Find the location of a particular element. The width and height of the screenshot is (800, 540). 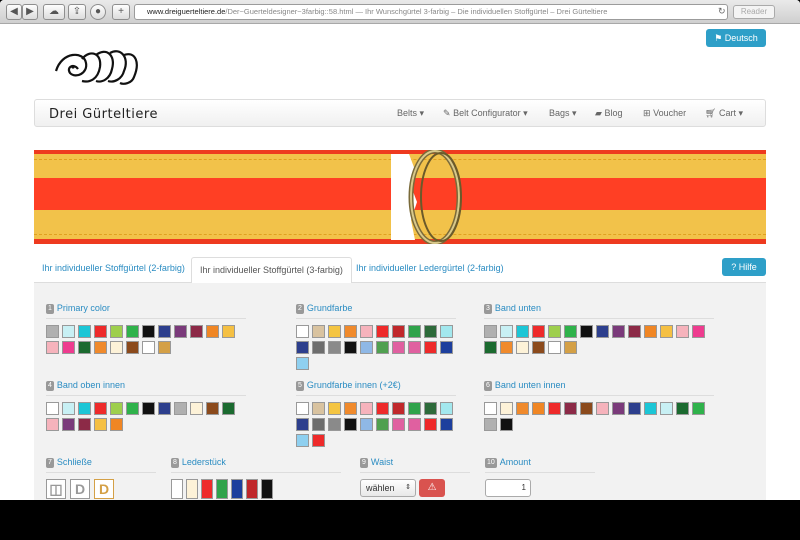

language-button: ⚑ Deutsch is located at coordinates (736, 38).